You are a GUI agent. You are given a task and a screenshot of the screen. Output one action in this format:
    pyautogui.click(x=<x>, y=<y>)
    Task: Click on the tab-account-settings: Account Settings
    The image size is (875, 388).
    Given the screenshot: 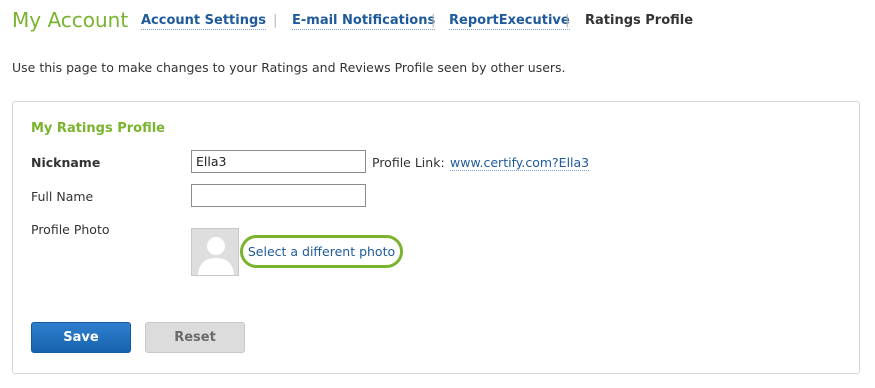 What is the action you would take?
    pyautogui.click(x=204, y=21)
    